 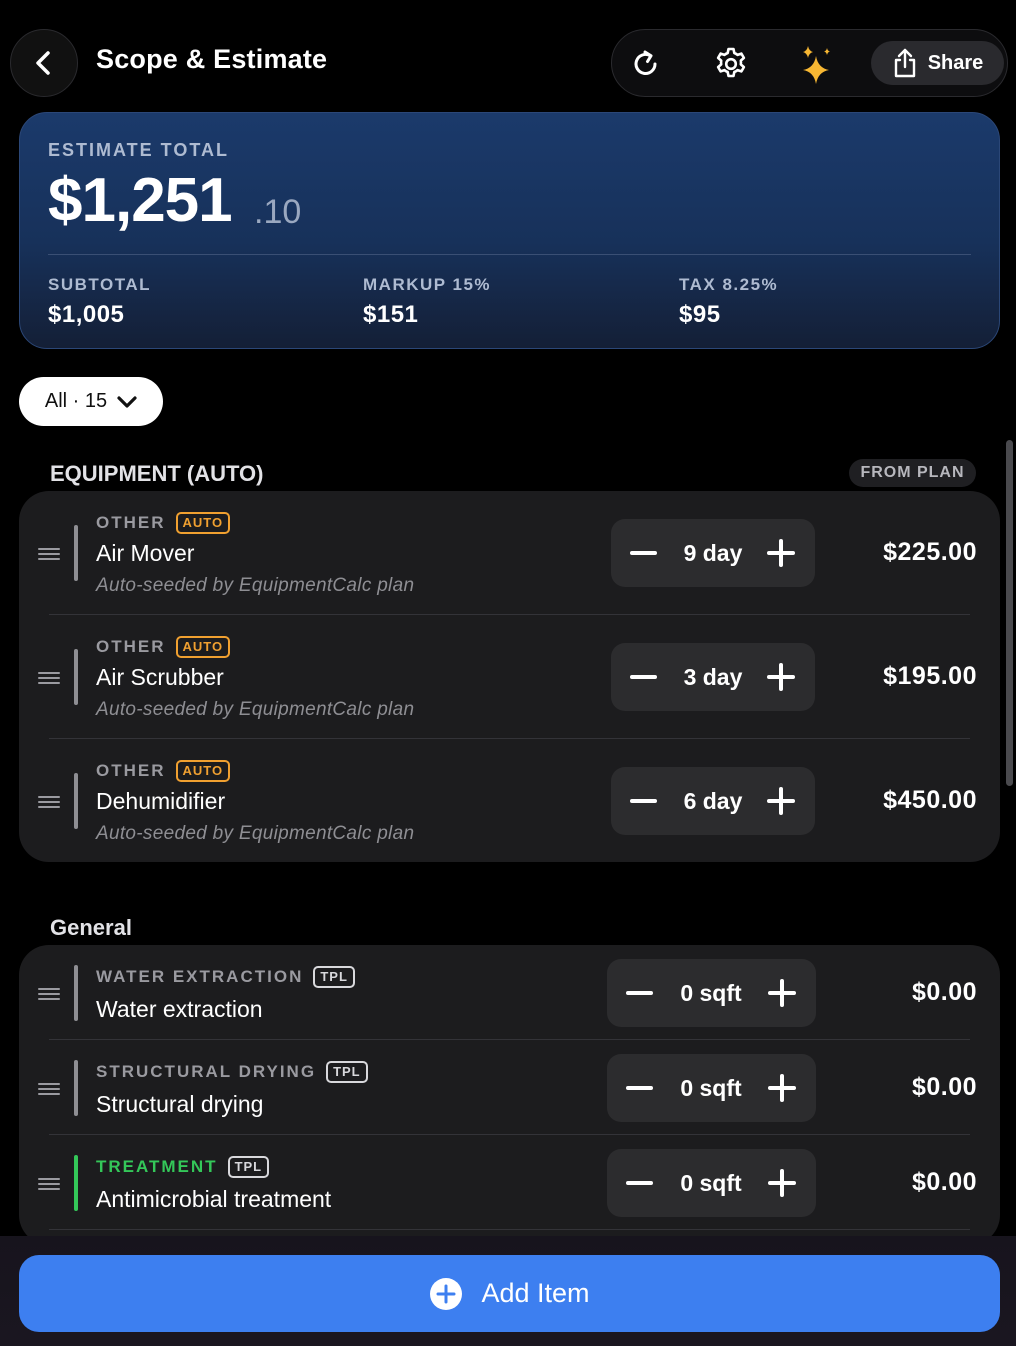 I want to click on settings-button, so click(x=731, y=64).